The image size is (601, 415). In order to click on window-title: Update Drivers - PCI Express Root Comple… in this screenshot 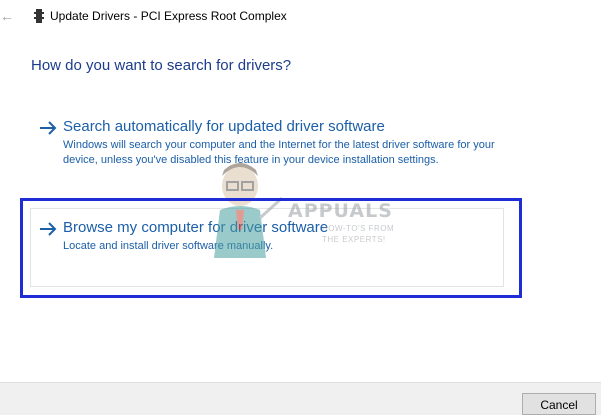, I will do `click(168, 16)`.